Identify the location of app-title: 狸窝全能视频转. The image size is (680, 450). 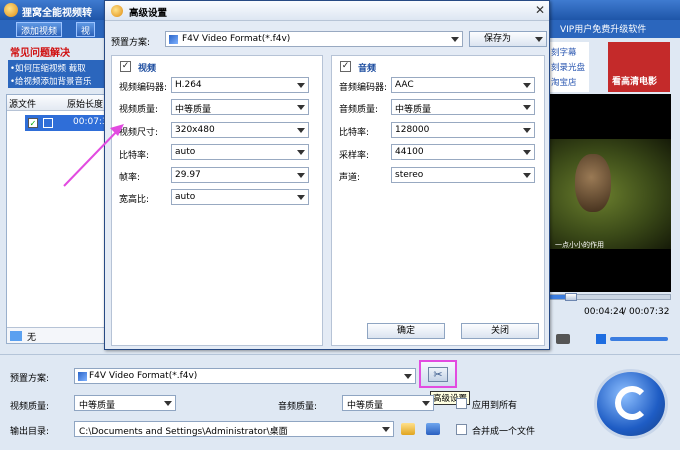
(57, 13).